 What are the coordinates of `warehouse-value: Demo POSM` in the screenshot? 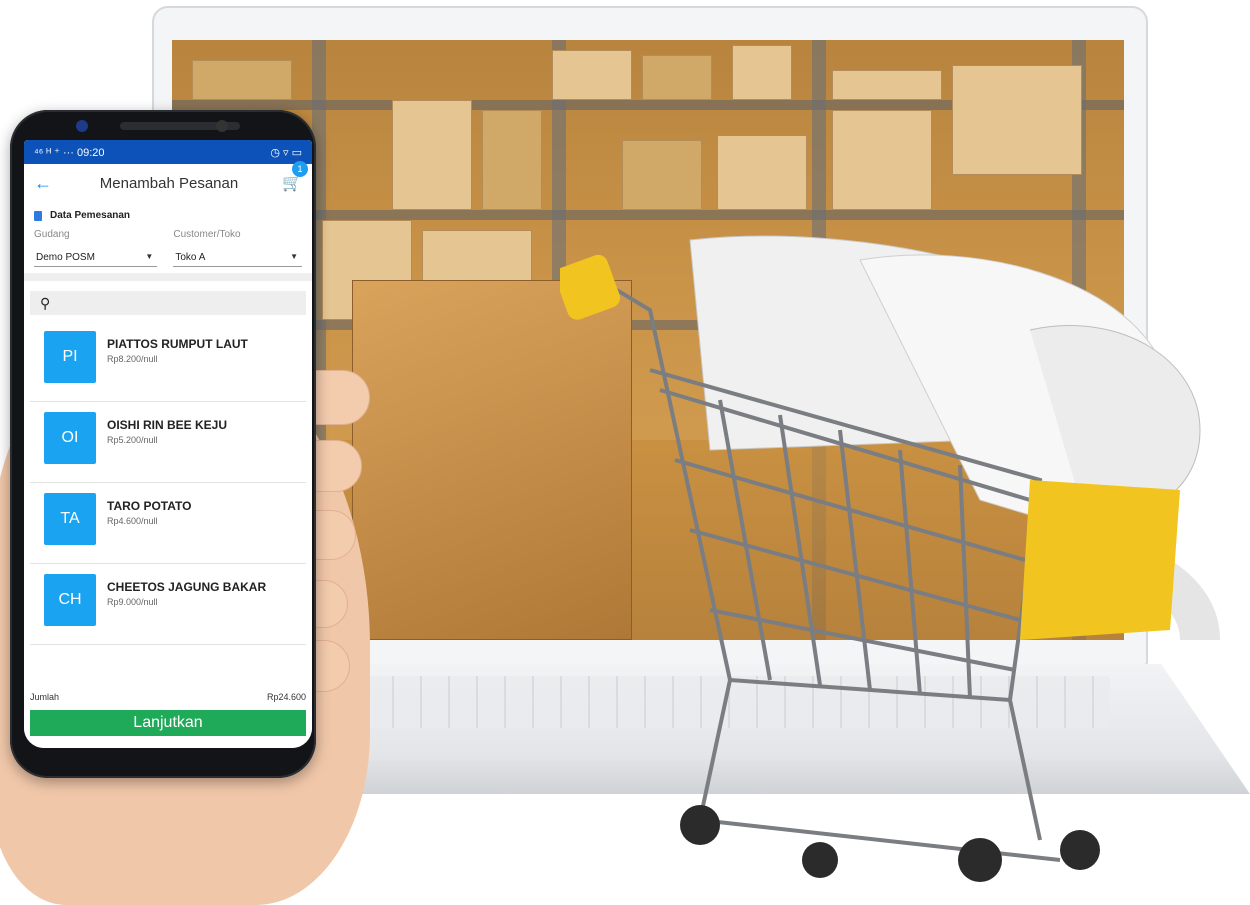 It's located at (65, 257).